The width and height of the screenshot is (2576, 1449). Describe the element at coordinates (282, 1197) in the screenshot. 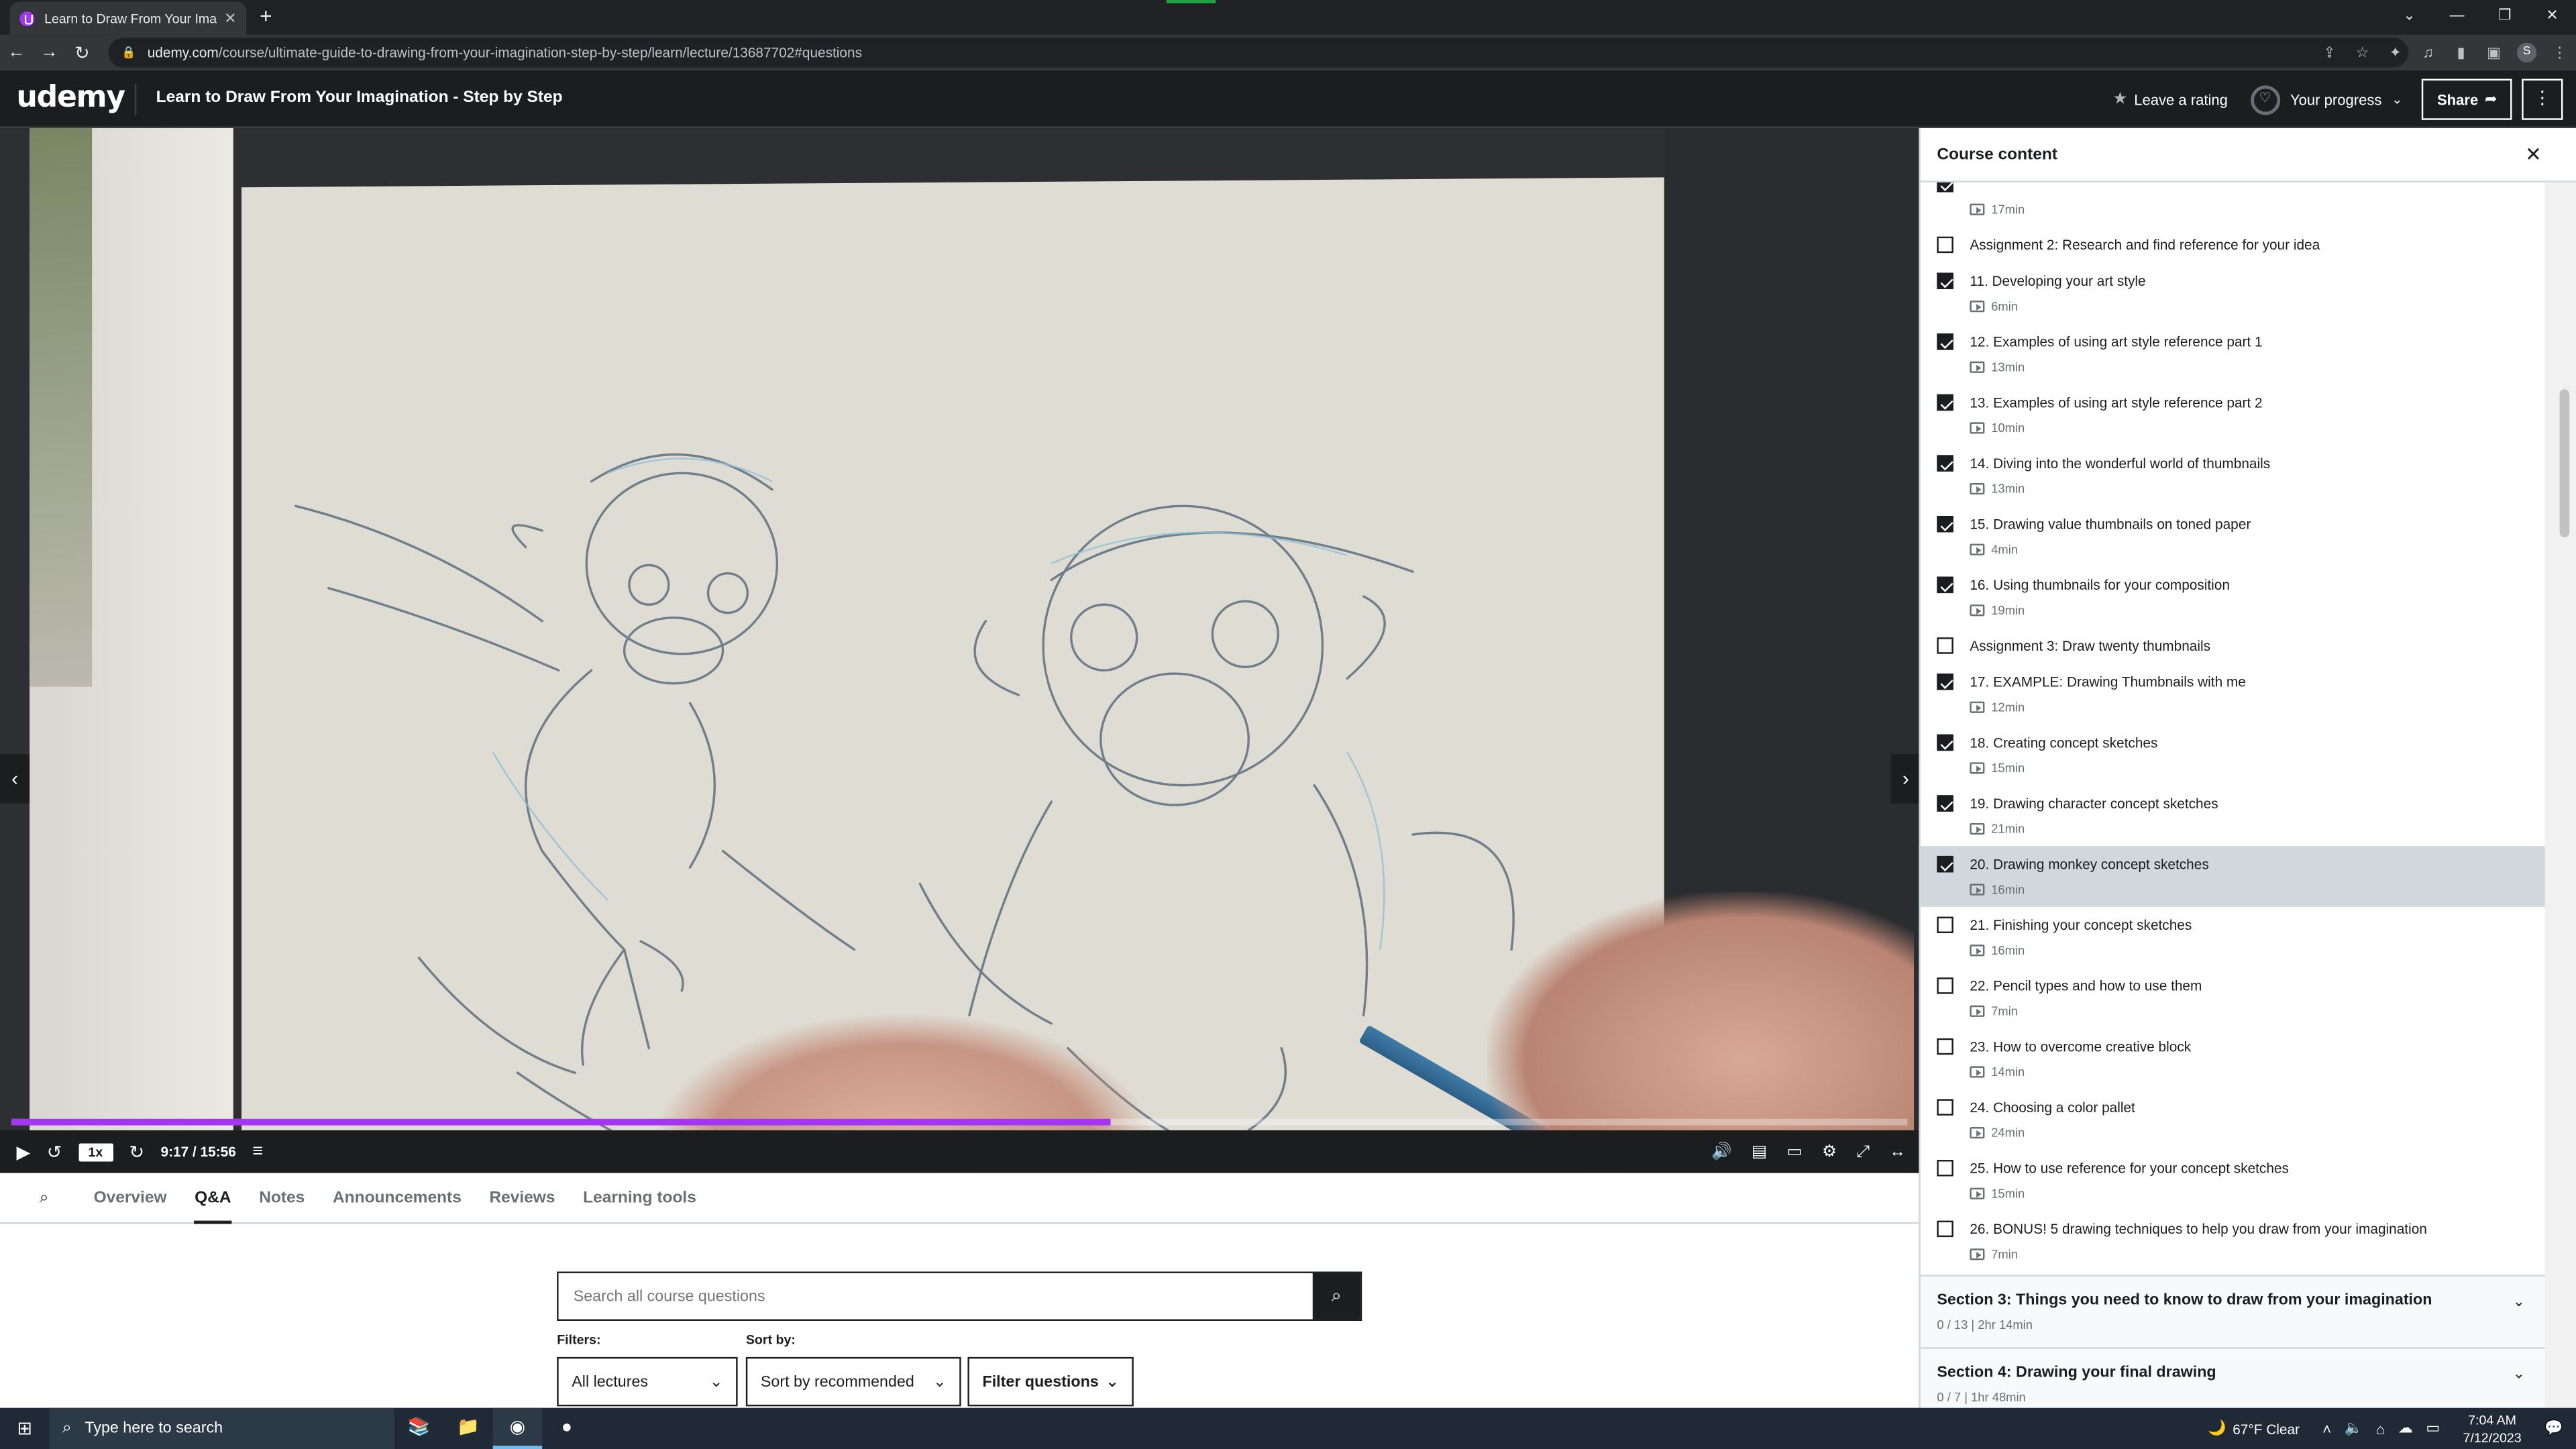

I see `tab-notes: Notes` at that location.